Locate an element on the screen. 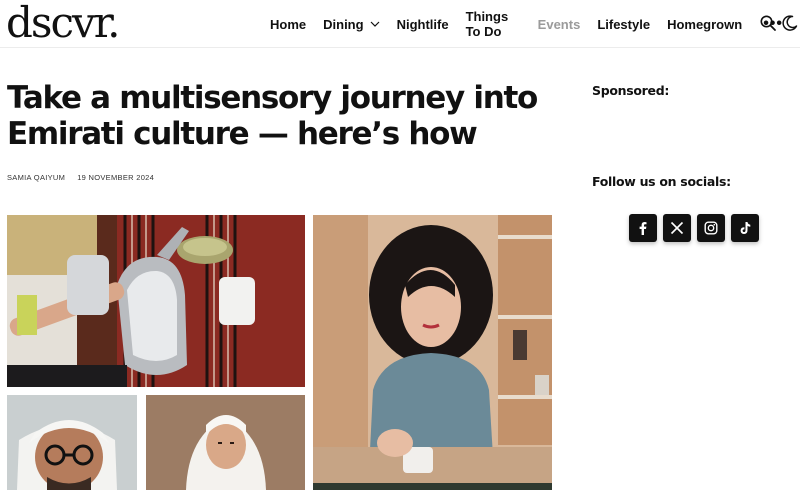  tiktok-link is located at coordinates (745, 228).